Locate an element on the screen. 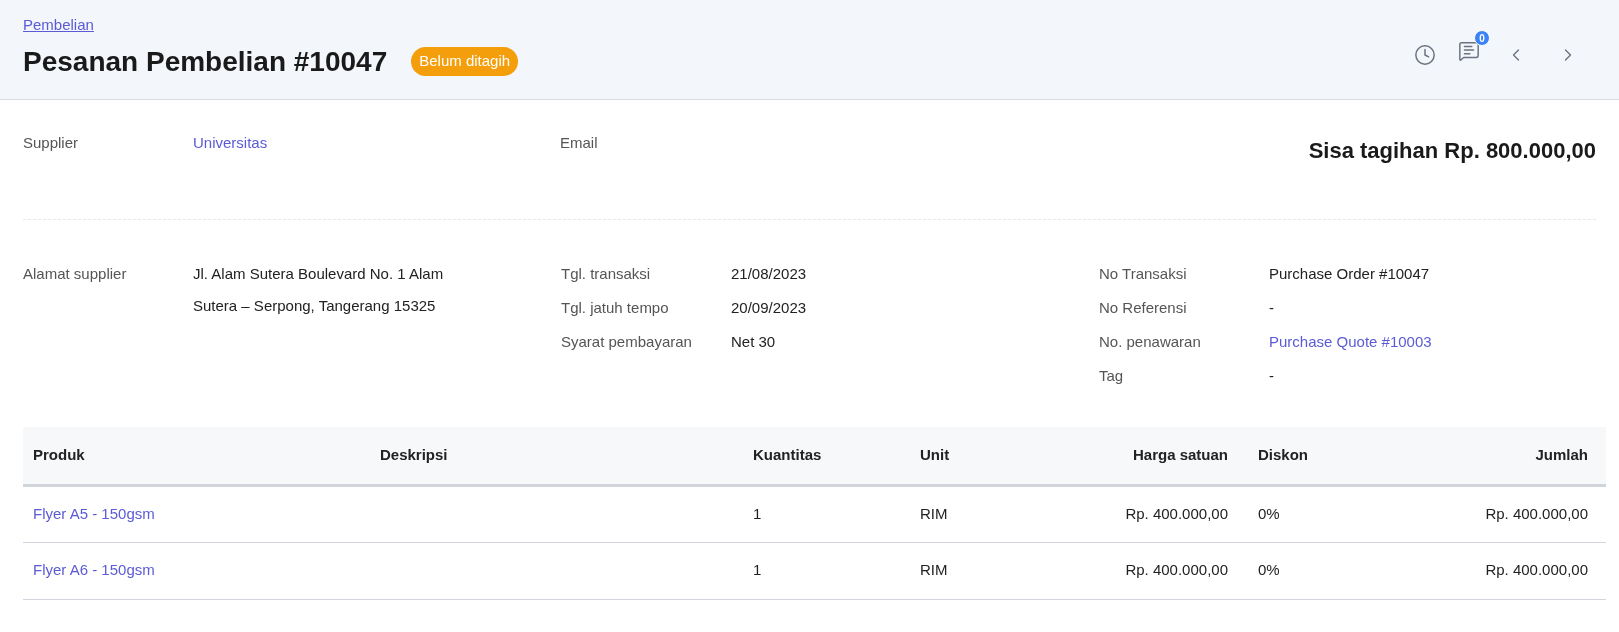 Image resolution: width=1619 pixels, height=632 pixels. history-button is located at coordinates (1425, 54).